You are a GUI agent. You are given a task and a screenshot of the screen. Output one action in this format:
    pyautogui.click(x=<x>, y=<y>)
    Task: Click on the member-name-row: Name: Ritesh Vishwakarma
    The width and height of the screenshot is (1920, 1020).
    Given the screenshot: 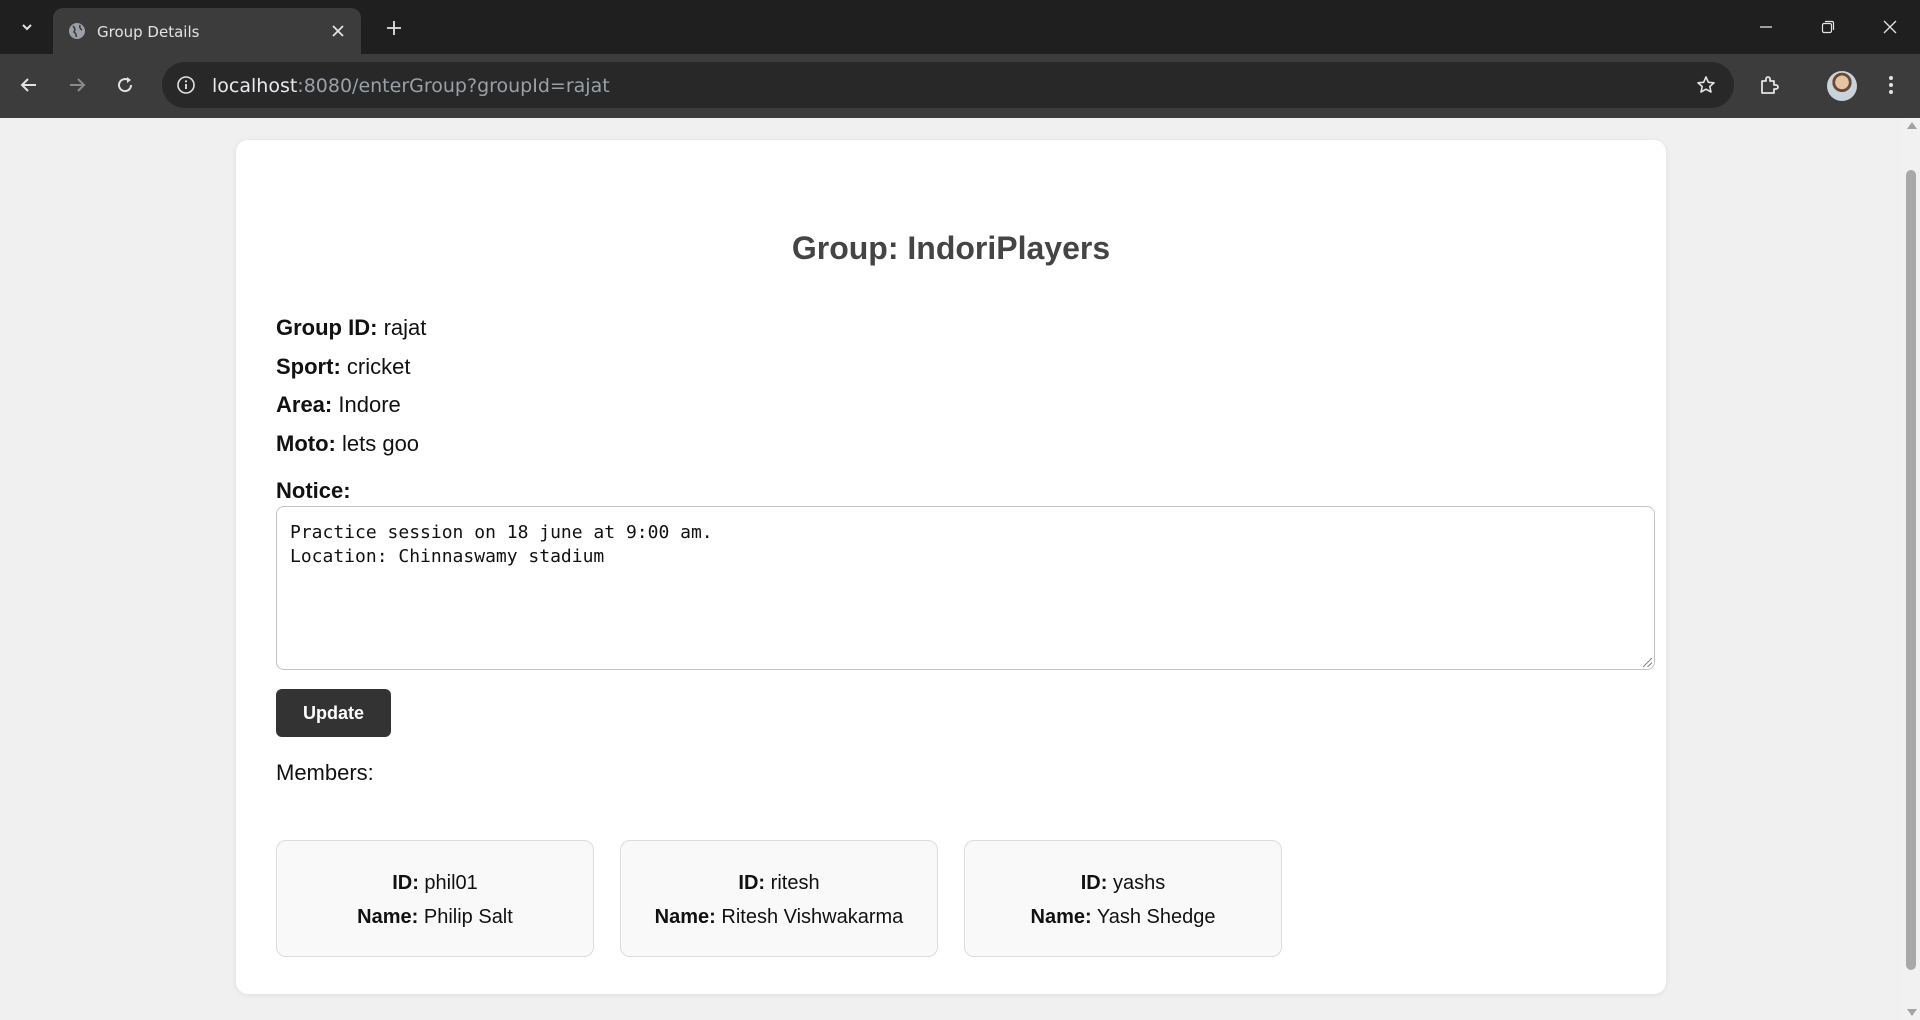 What is the action you would take?
    pyautogui.click(x=779, y=917)
    